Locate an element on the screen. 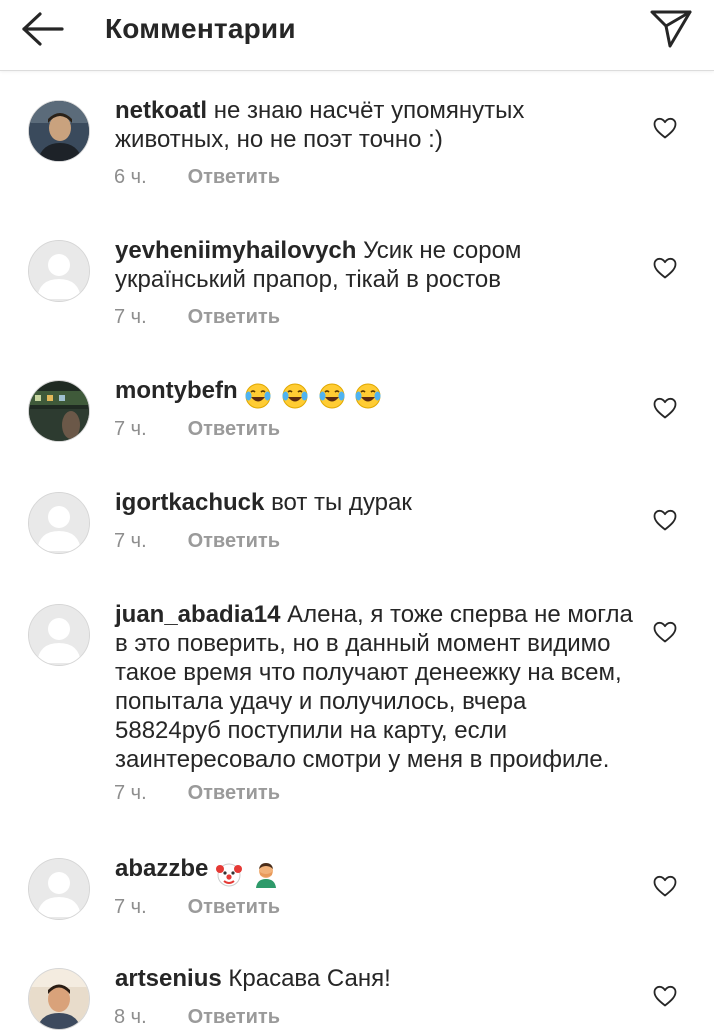  comment-username: abazzbe is located at coordinates (161, 868).